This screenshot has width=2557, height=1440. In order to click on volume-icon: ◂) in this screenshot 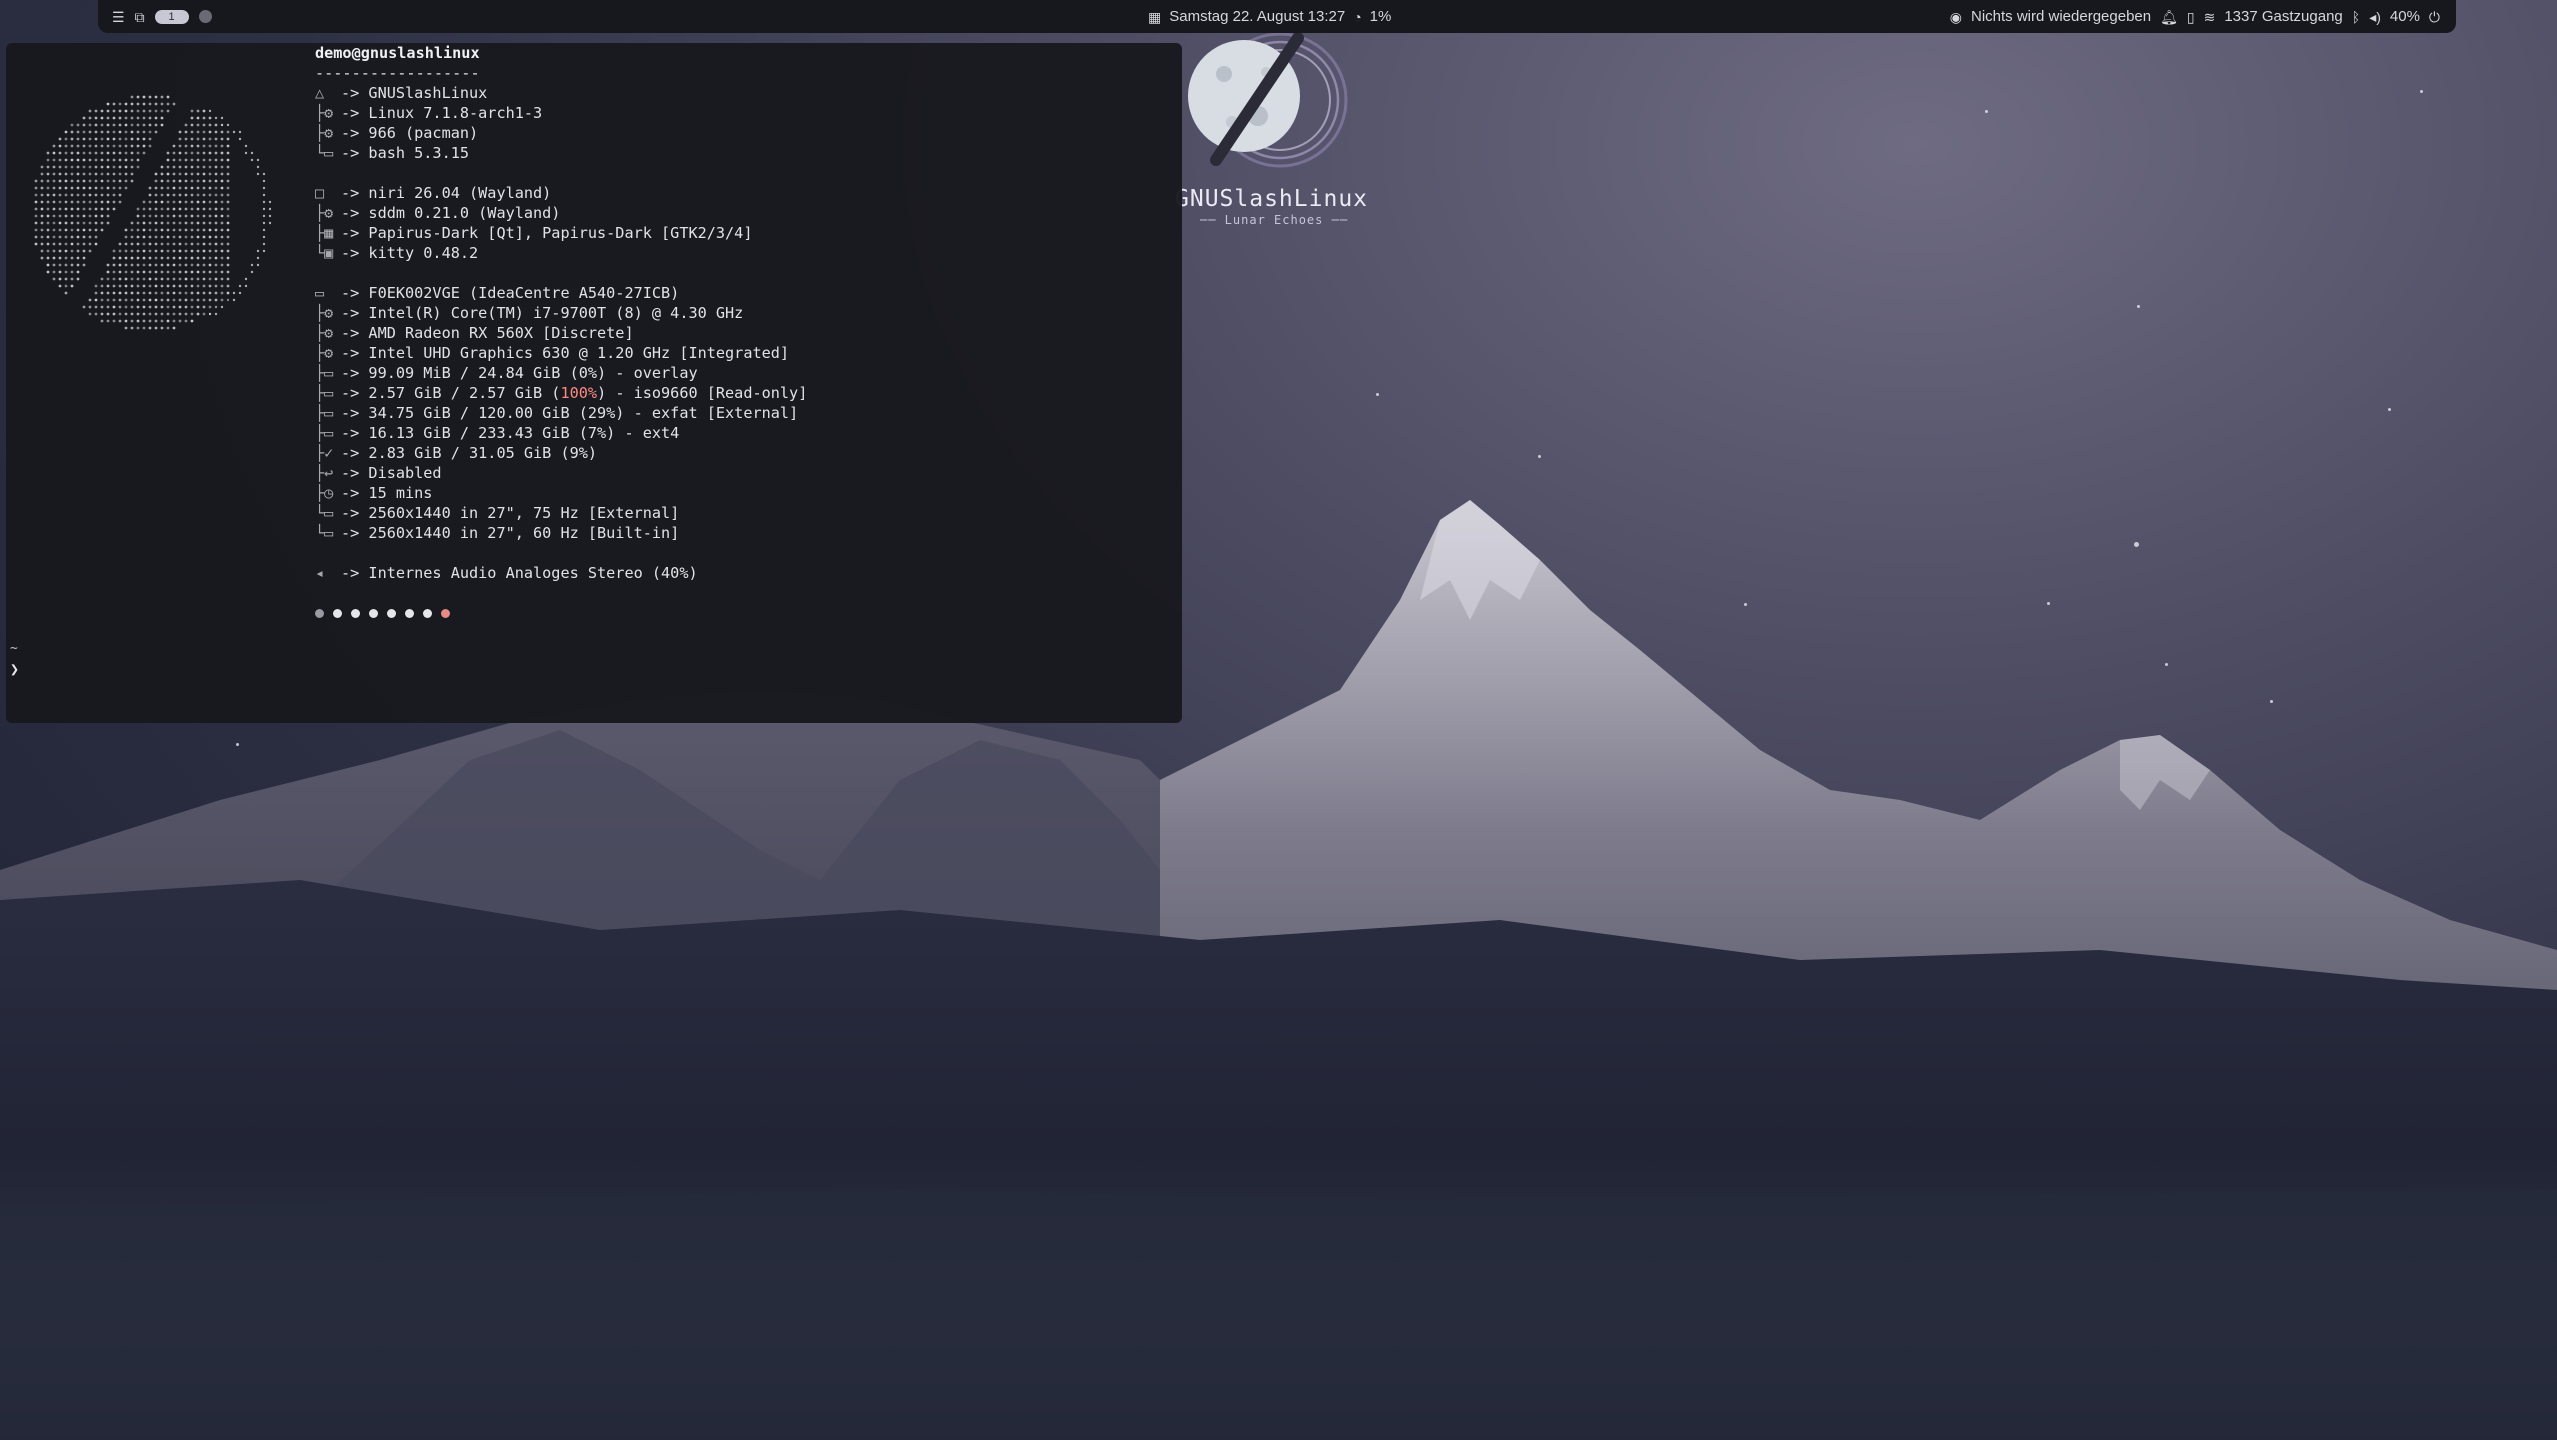, I will do `click(2375, 17)`.